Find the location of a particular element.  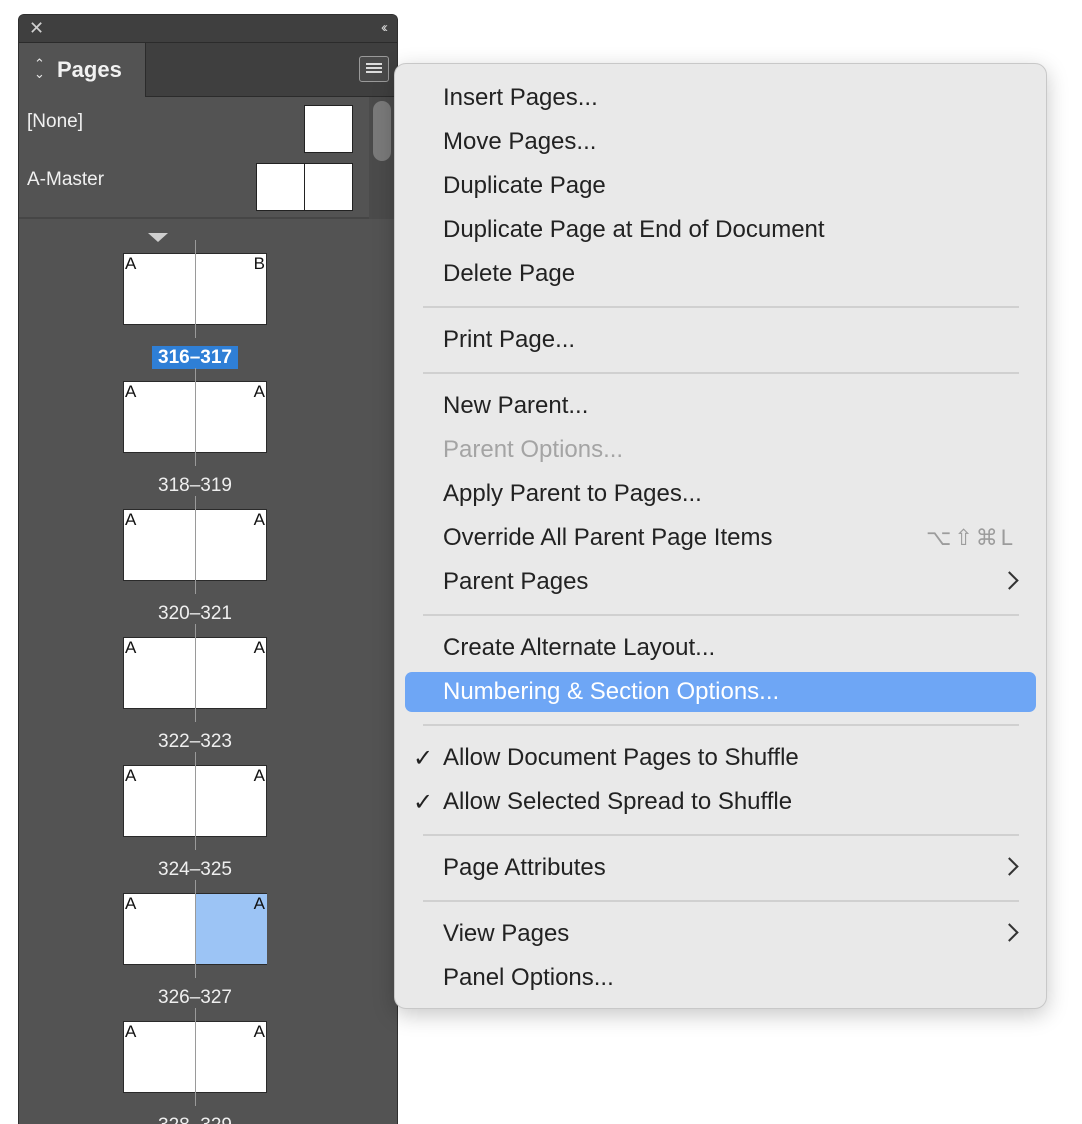

page-spread-thumbnail: AB is located at coordinates (195, 289).